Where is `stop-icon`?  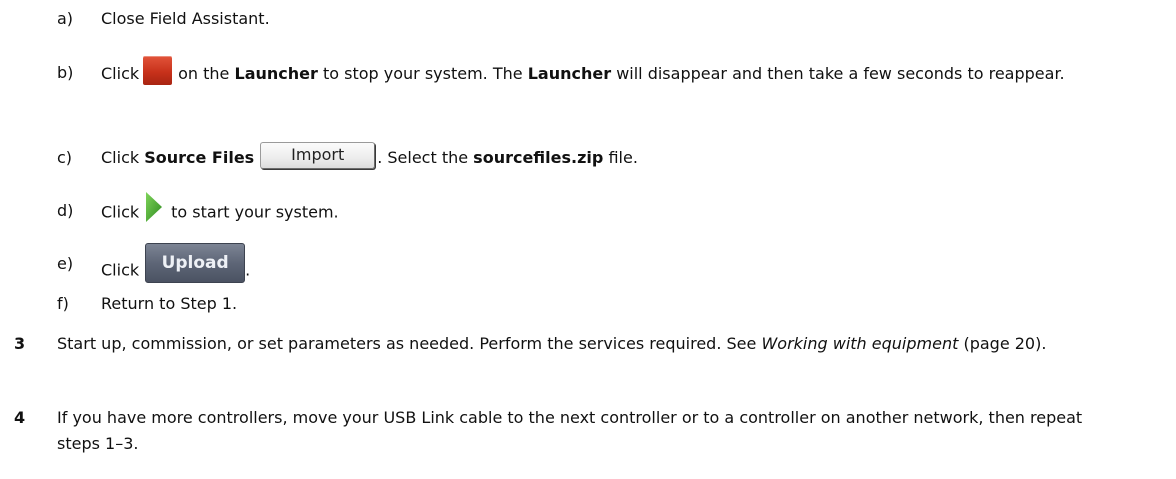
stop-icon is located at coordinates (158, 70).